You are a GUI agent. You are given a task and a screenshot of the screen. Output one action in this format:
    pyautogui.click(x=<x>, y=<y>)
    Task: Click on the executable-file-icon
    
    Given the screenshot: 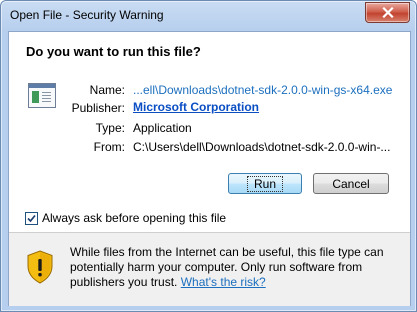 What is the action you would take?
    pyautogui.click(x=42, y=95)
    